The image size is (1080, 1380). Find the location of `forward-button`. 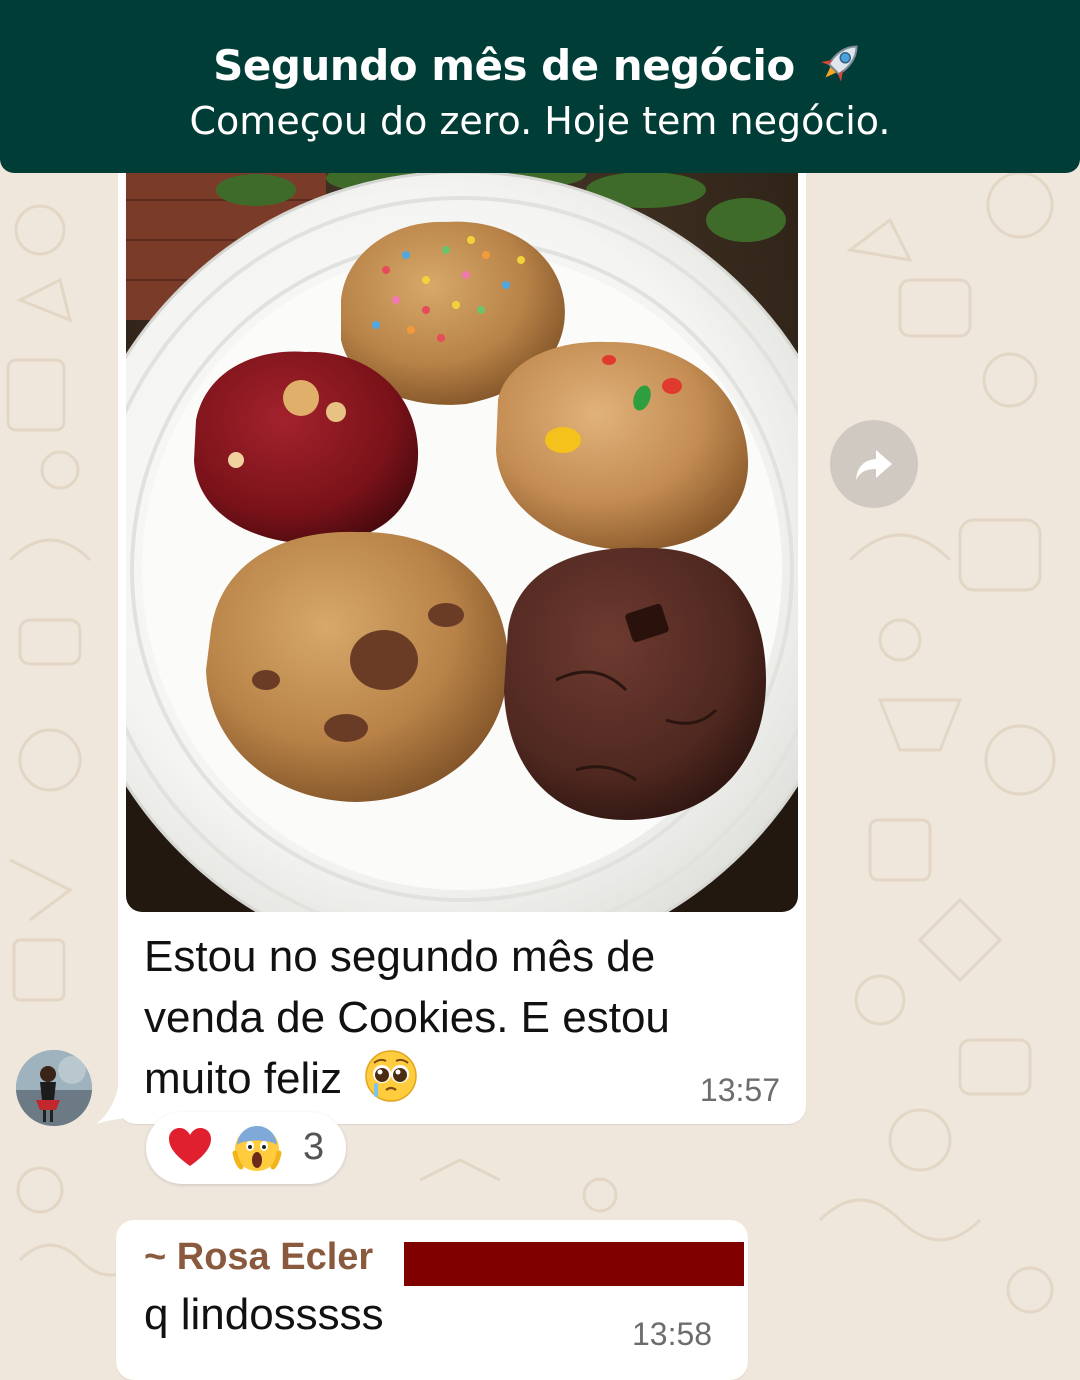

forward-button is located at coordinates (874, 464).